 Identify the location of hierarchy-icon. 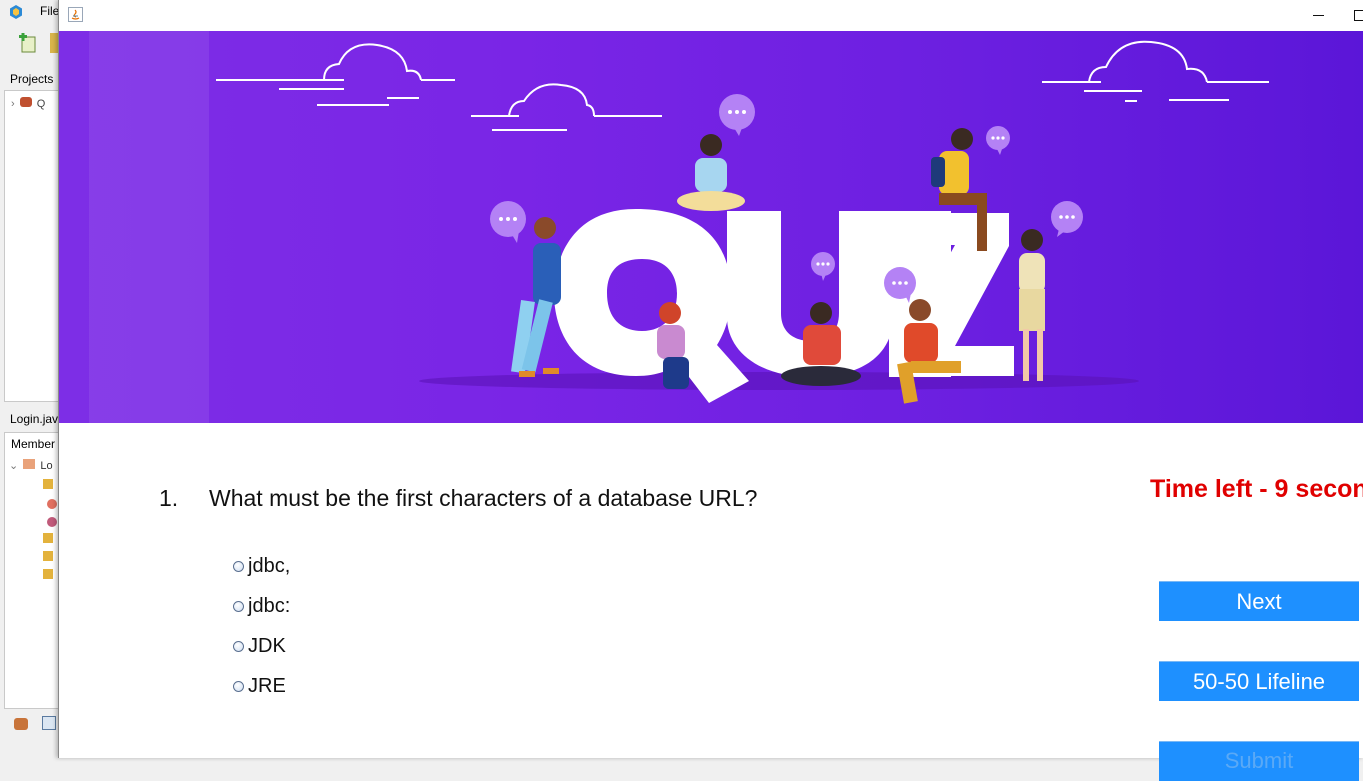
(21, 724).